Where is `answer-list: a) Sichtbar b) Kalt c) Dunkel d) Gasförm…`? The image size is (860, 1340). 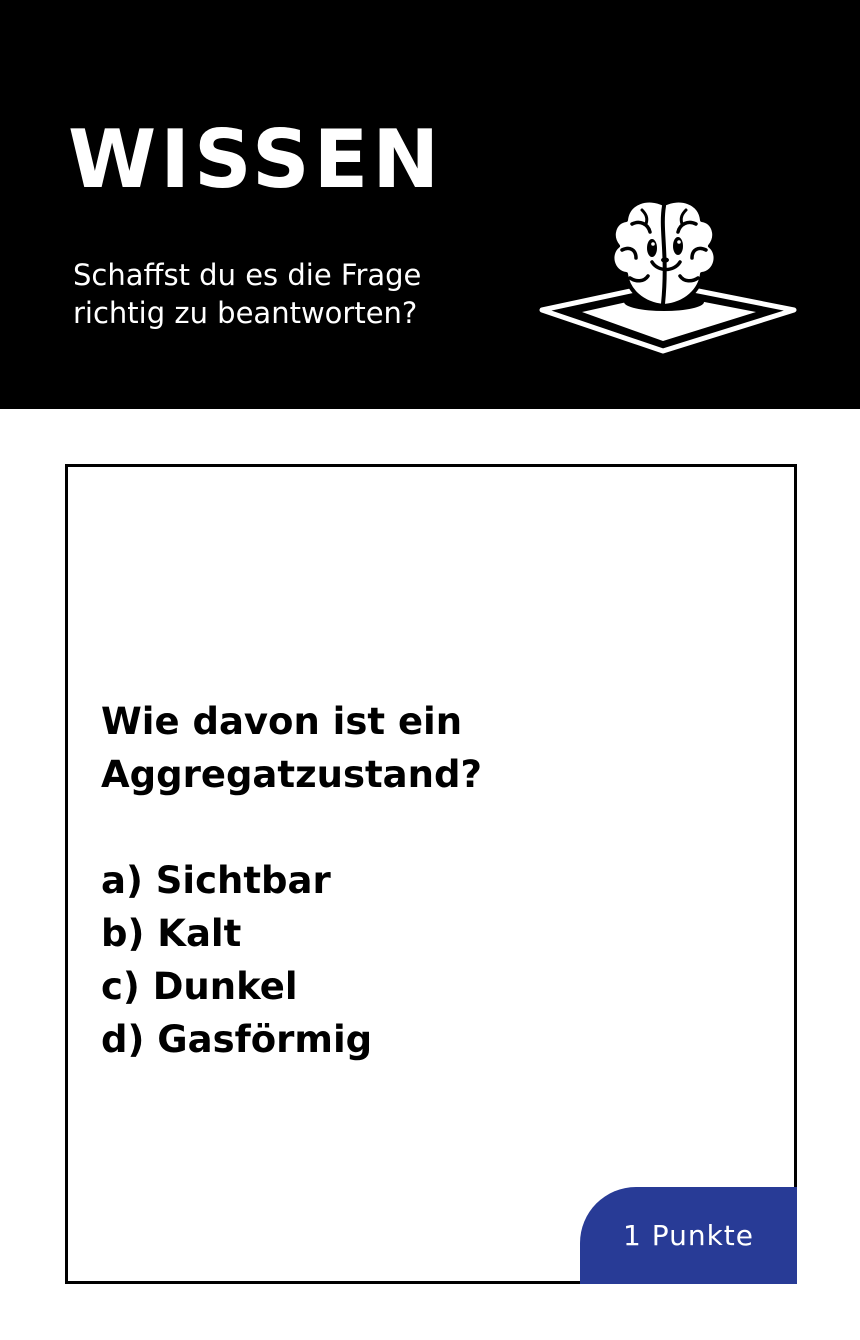 answer-list: a) Sichtbar b) Kalt c) Dunkel d) Gasförm… is located at coordinates (236, 960).